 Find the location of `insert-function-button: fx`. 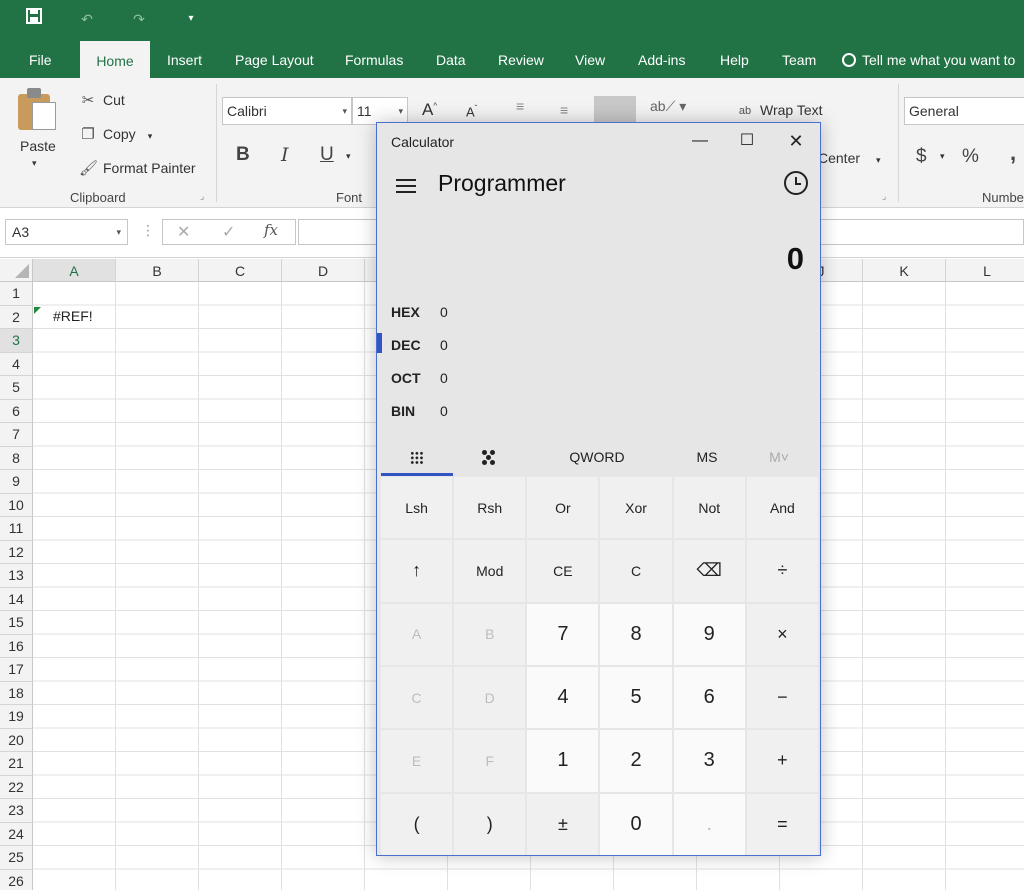

insert-function-button: fx is located at coordinates (271, 230).